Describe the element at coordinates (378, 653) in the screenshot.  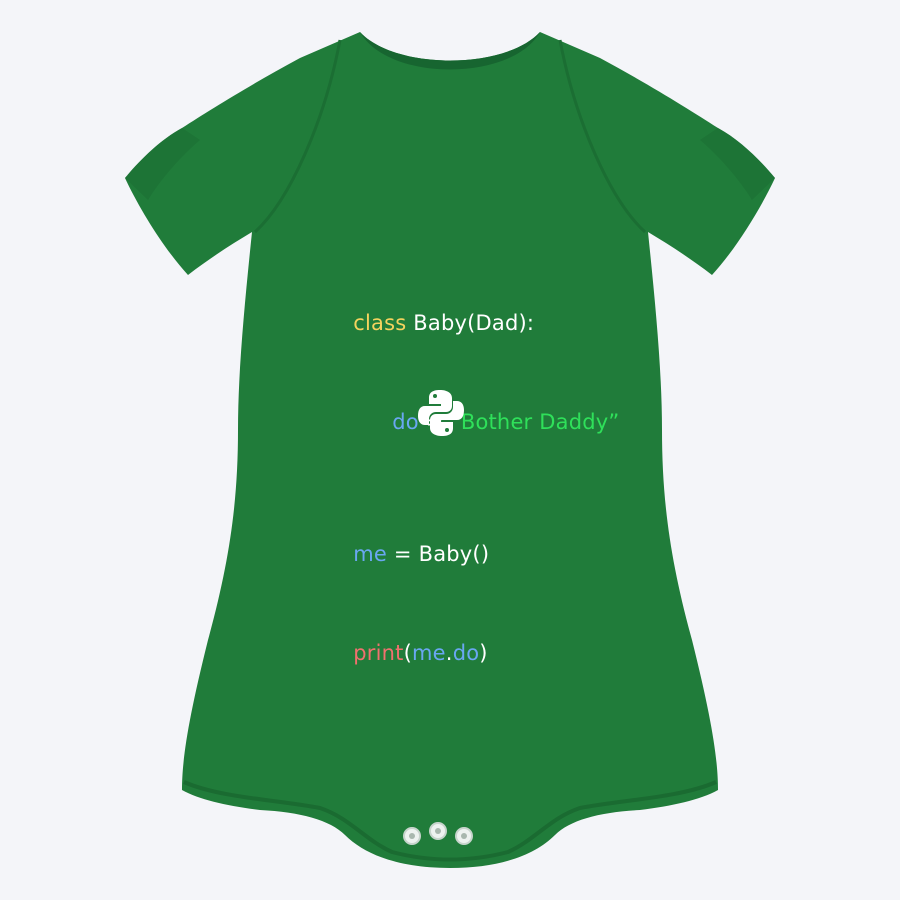
I see `code-token: print` at that location.